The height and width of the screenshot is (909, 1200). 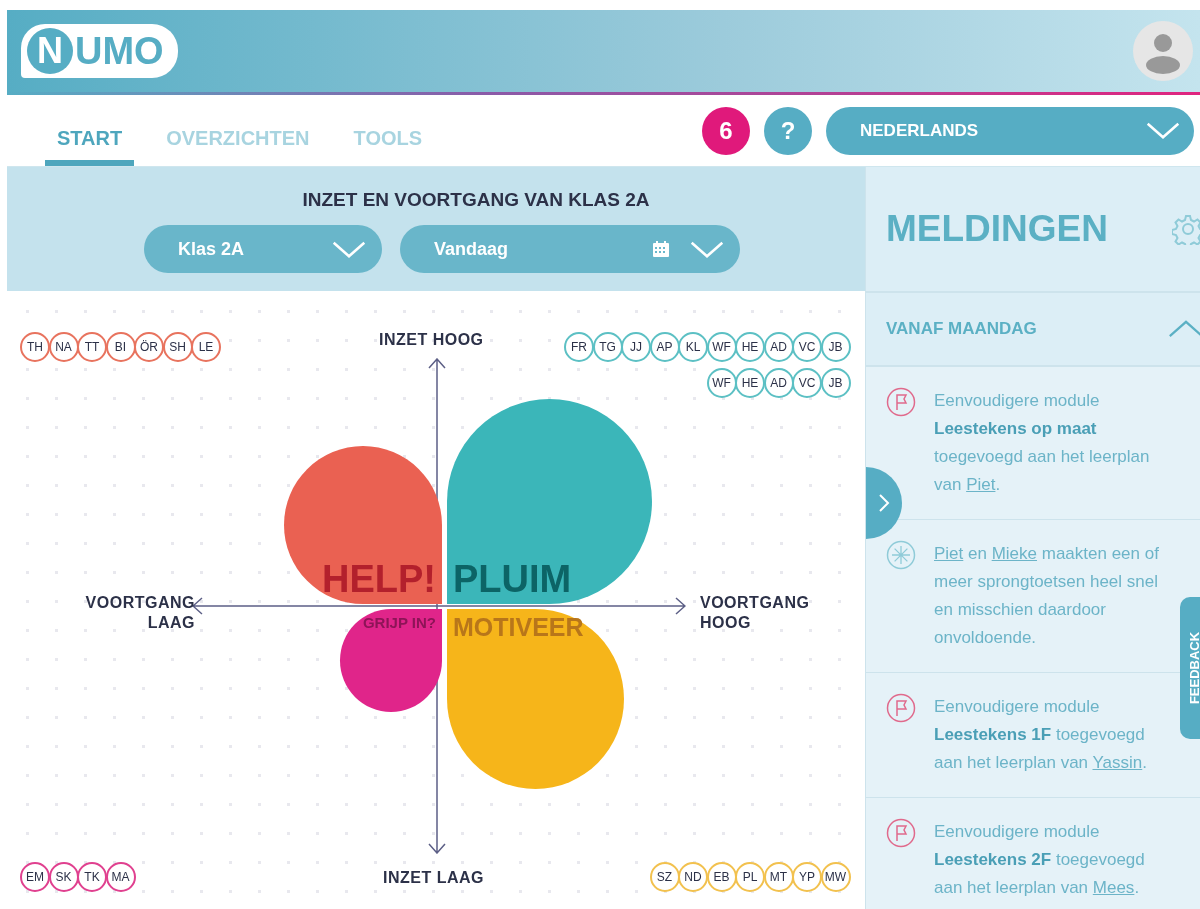 I want to click on notification-text: Eenvoudigere module Leestekens 2F toegevoegd aan het leerplan van Mees., so click(x=1040, y=860).